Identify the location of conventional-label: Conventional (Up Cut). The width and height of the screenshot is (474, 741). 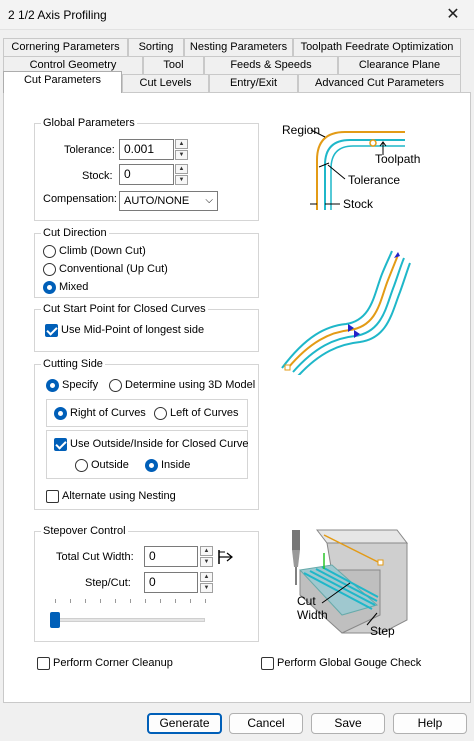
(113, 269).